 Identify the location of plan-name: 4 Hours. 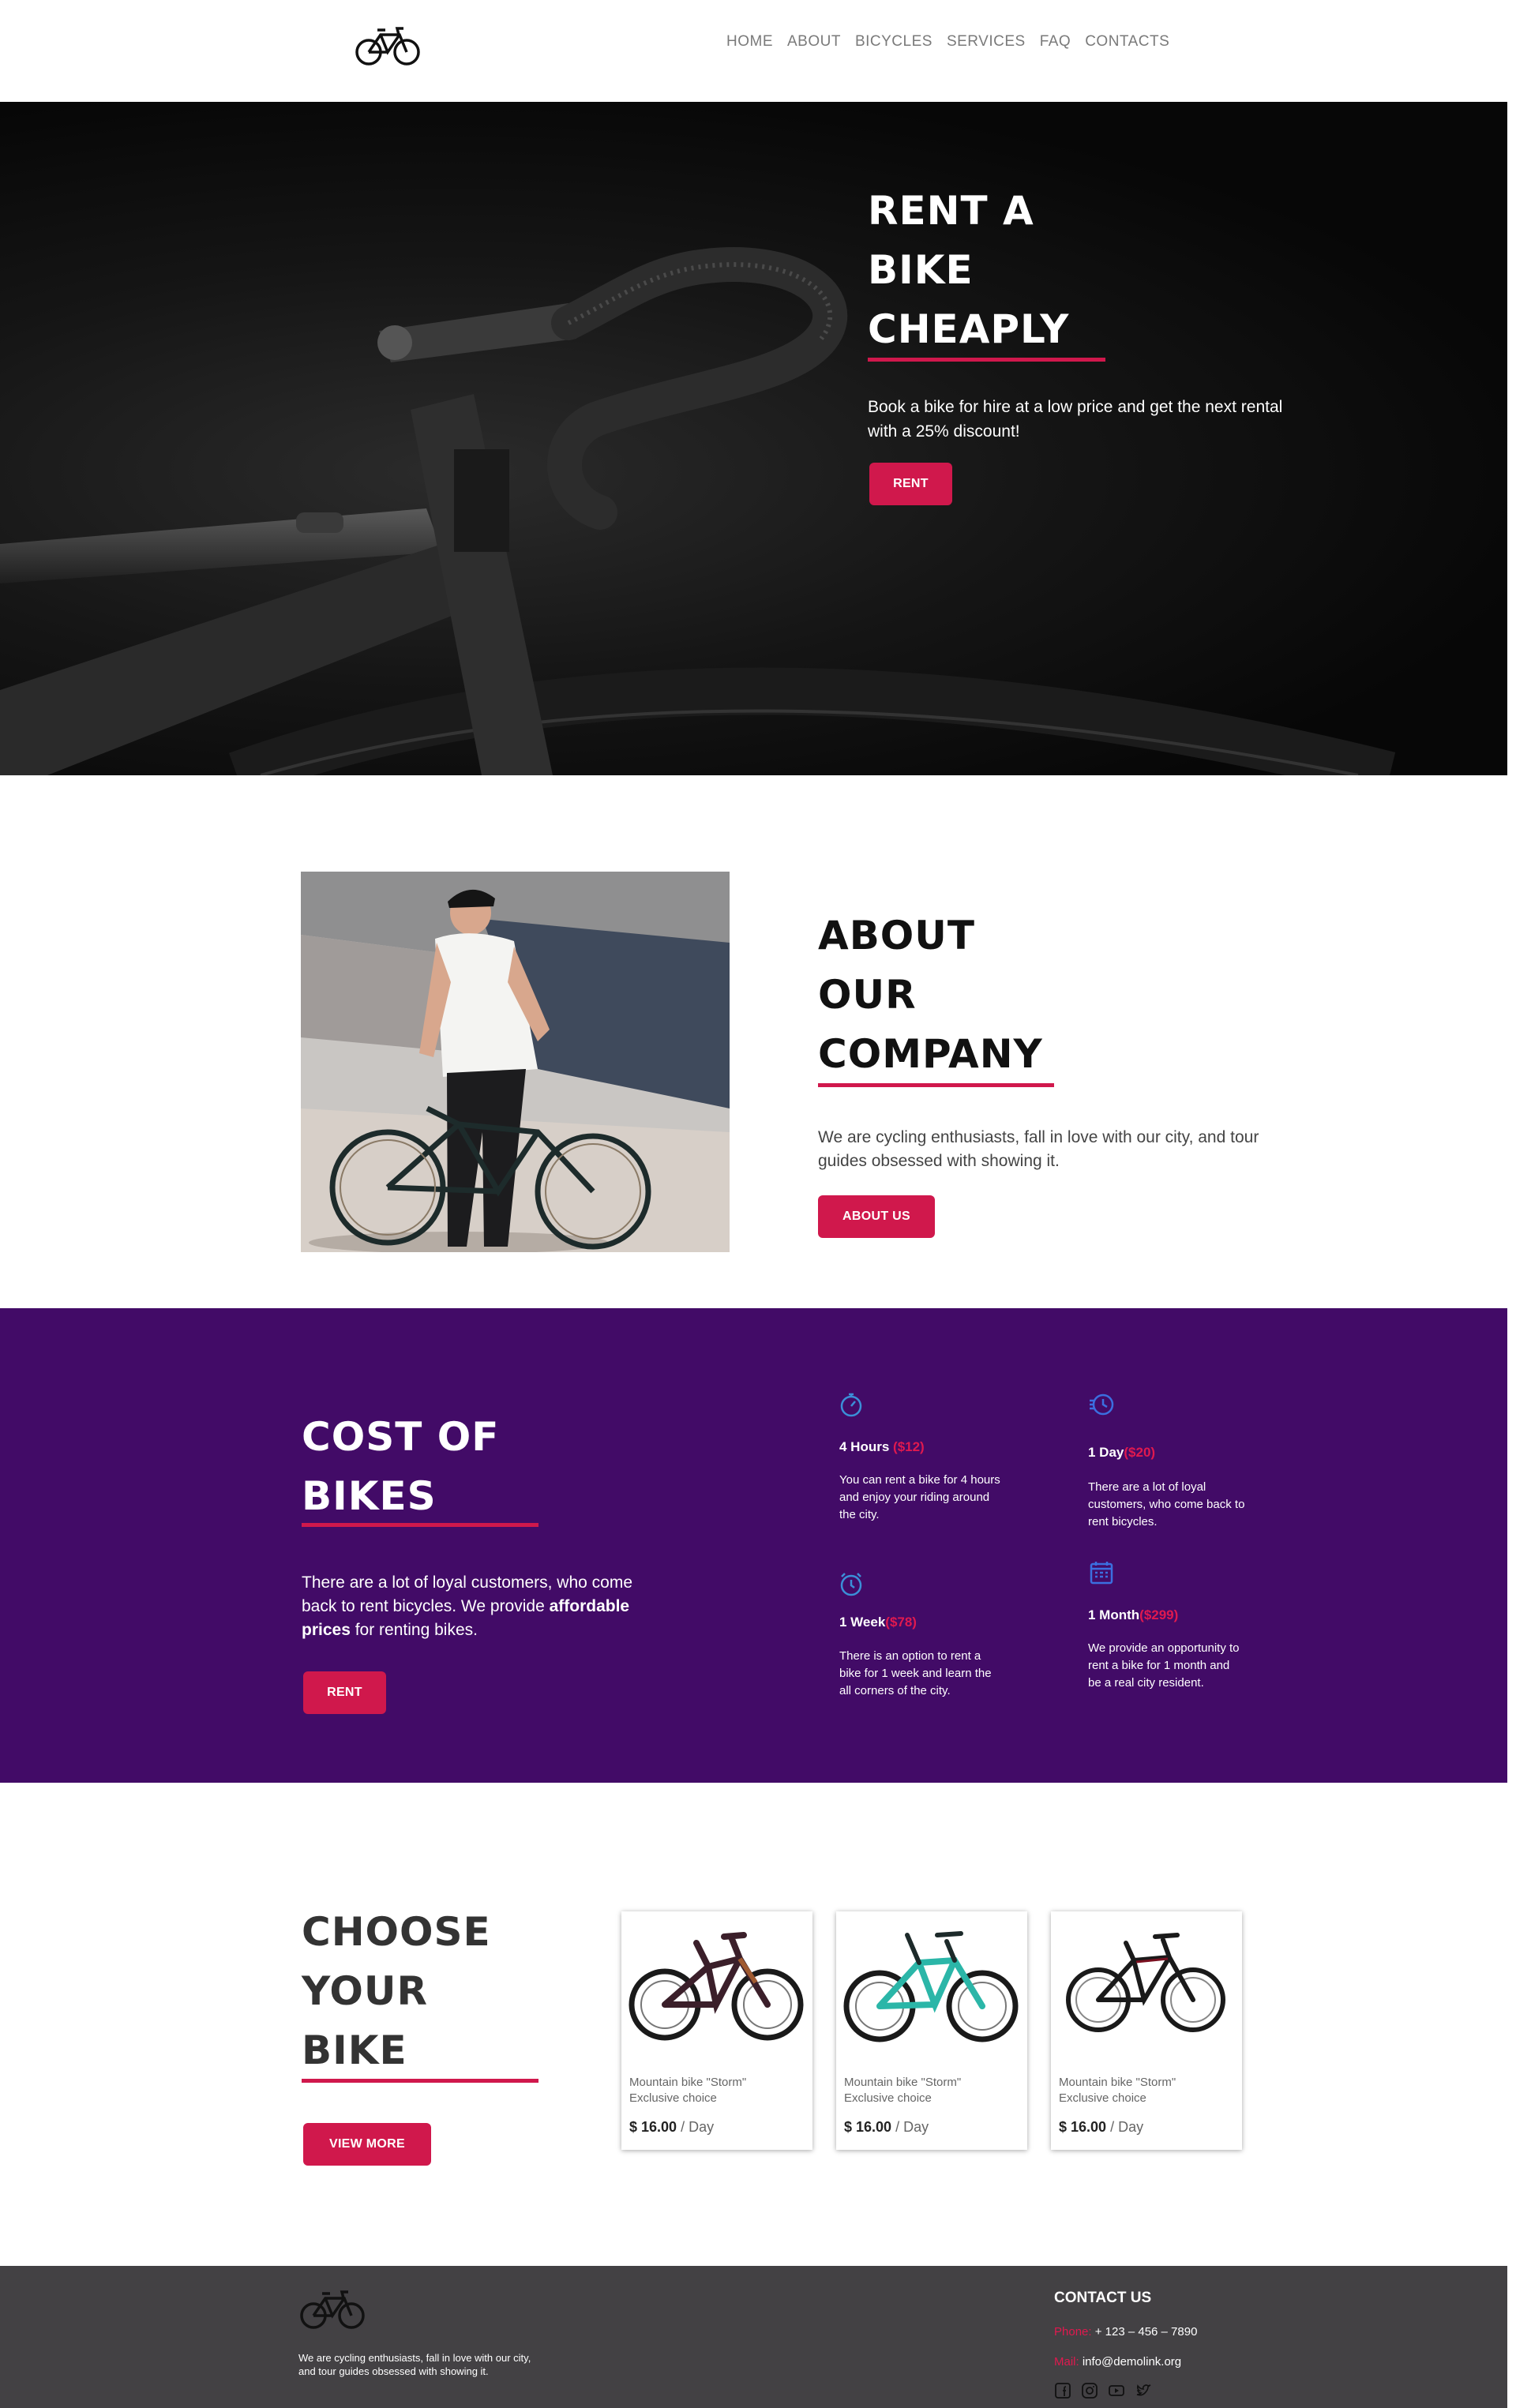
(864, 1446).